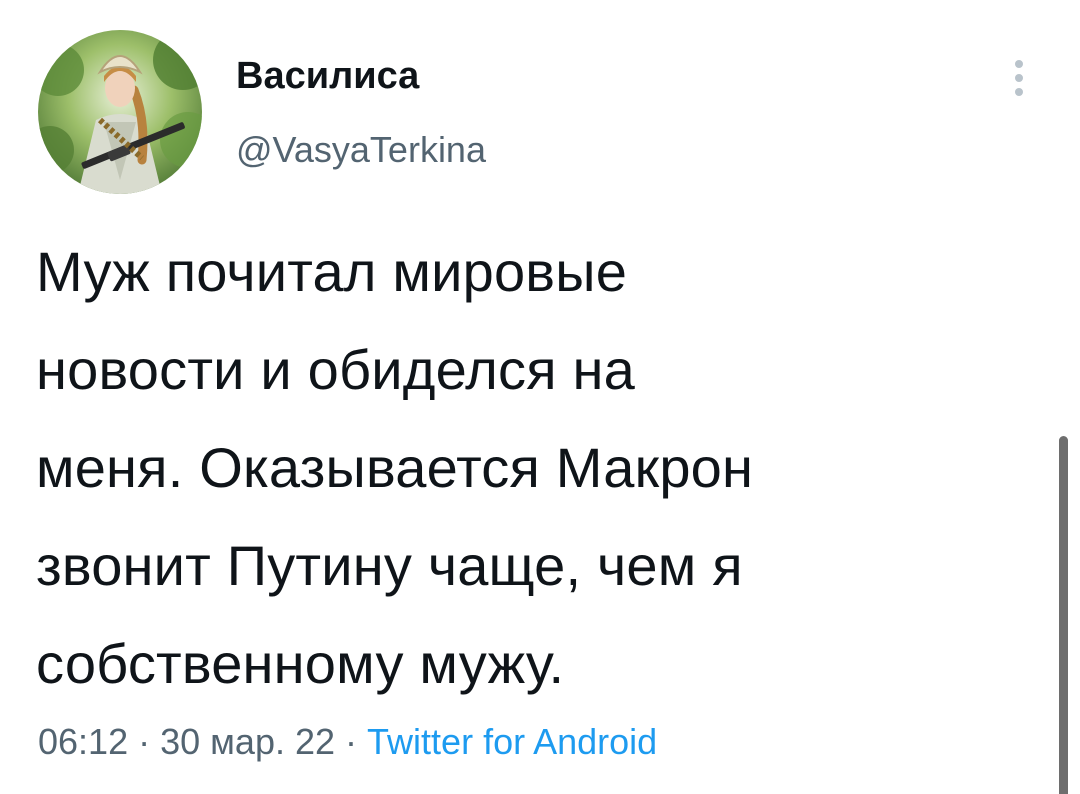 The height and width of the screenshot is (794, 1080). Describe the element at coordinates (83, 741) in the screenshot. I see `tweet-time: 06:12` at that location.